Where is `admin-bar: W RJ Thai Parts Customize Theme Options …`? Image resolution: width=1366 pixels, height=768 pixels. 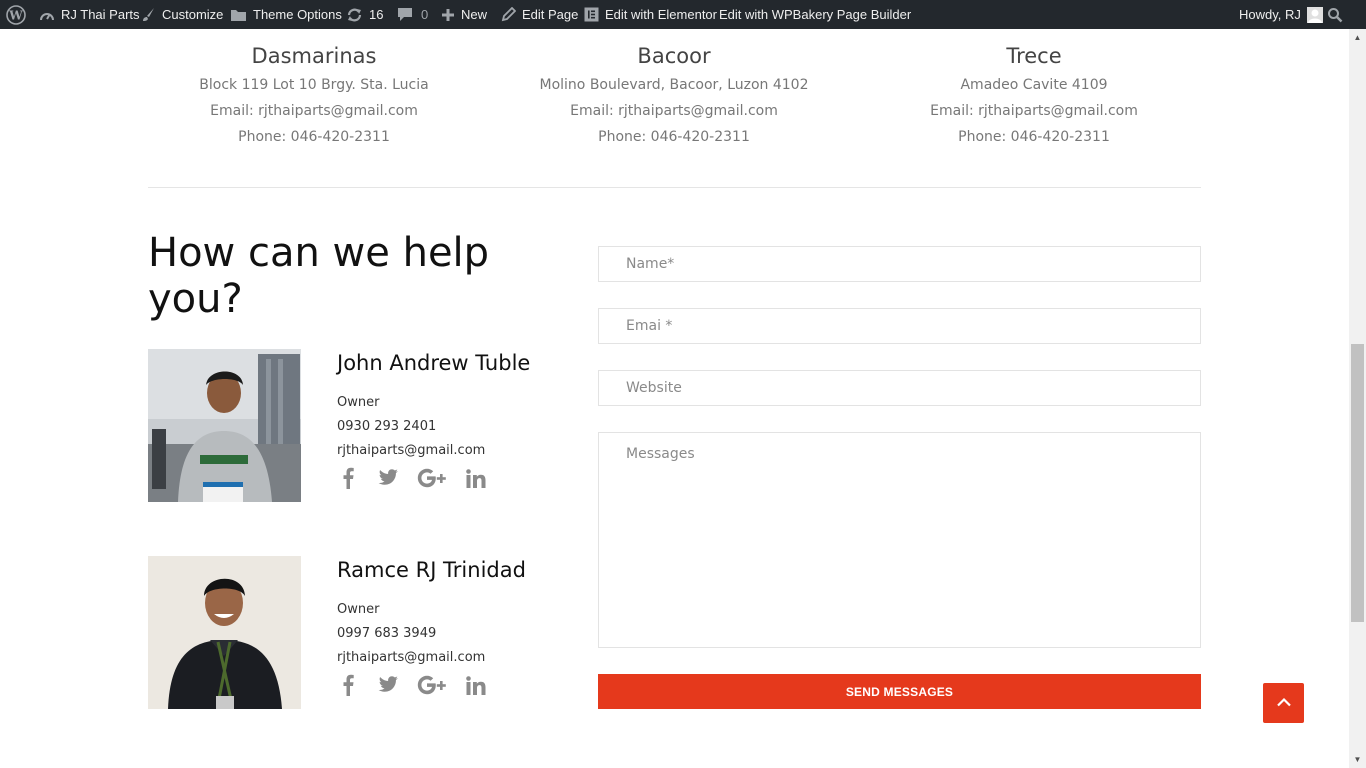
admin-bar: W RJ Thai Parts Customize Theme Options … is located at coordinates (683, 14).